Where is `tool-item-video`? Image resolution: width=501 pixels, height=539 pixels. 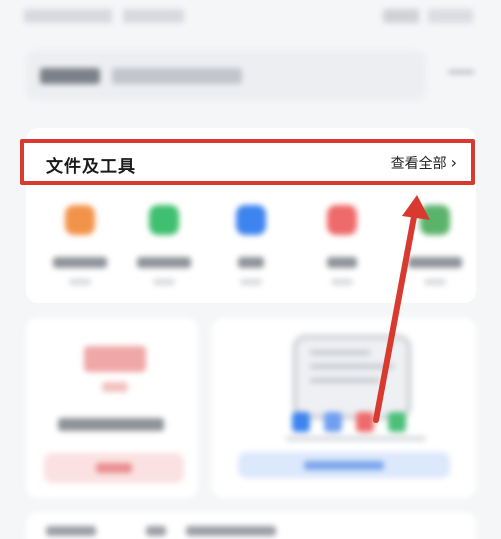 tool-item-video is located at coordinates (342, 250).